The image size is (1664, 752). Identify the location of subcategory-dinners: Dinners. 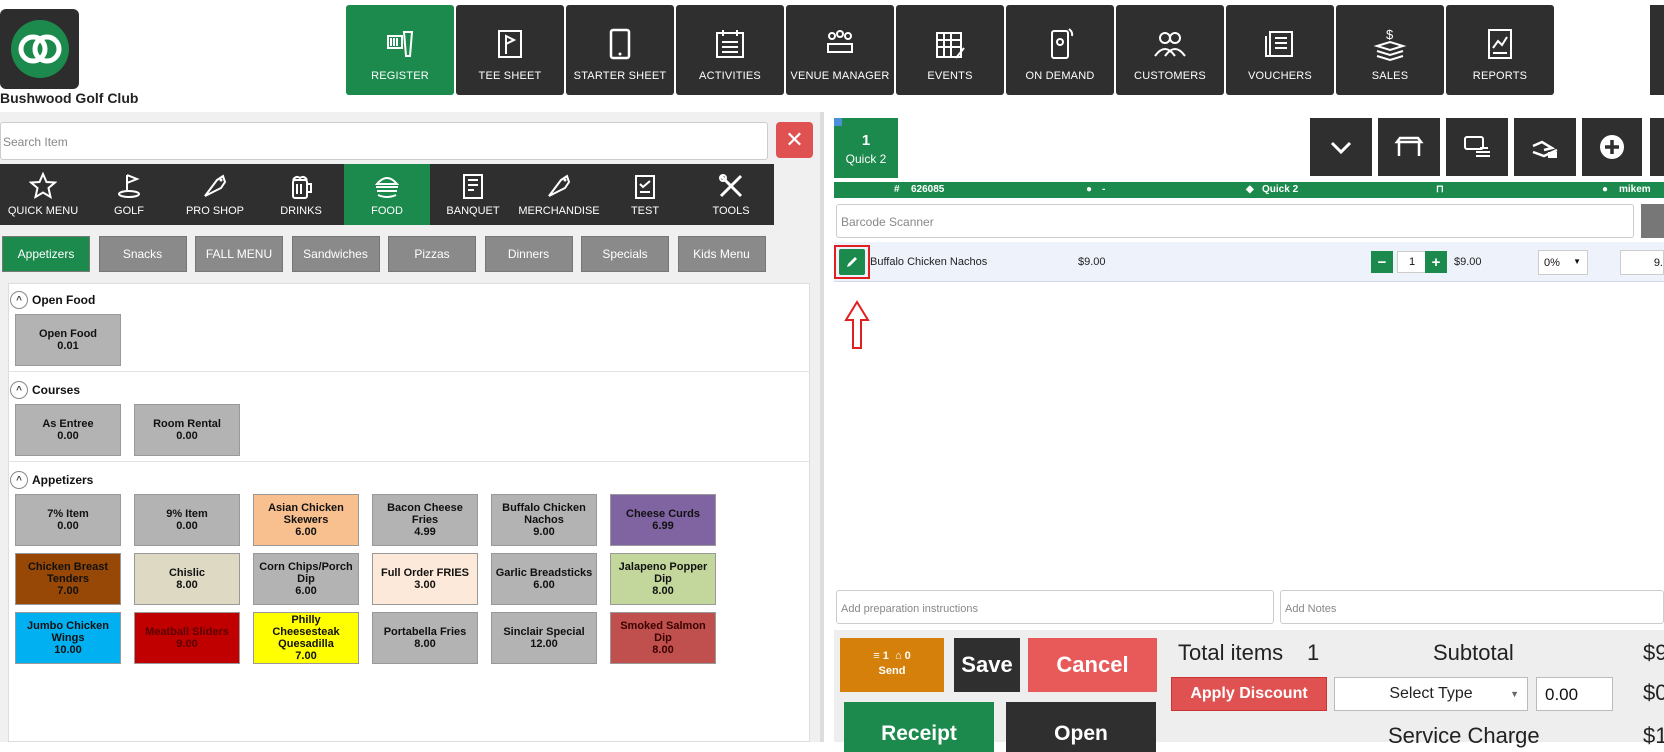
(528, 254).